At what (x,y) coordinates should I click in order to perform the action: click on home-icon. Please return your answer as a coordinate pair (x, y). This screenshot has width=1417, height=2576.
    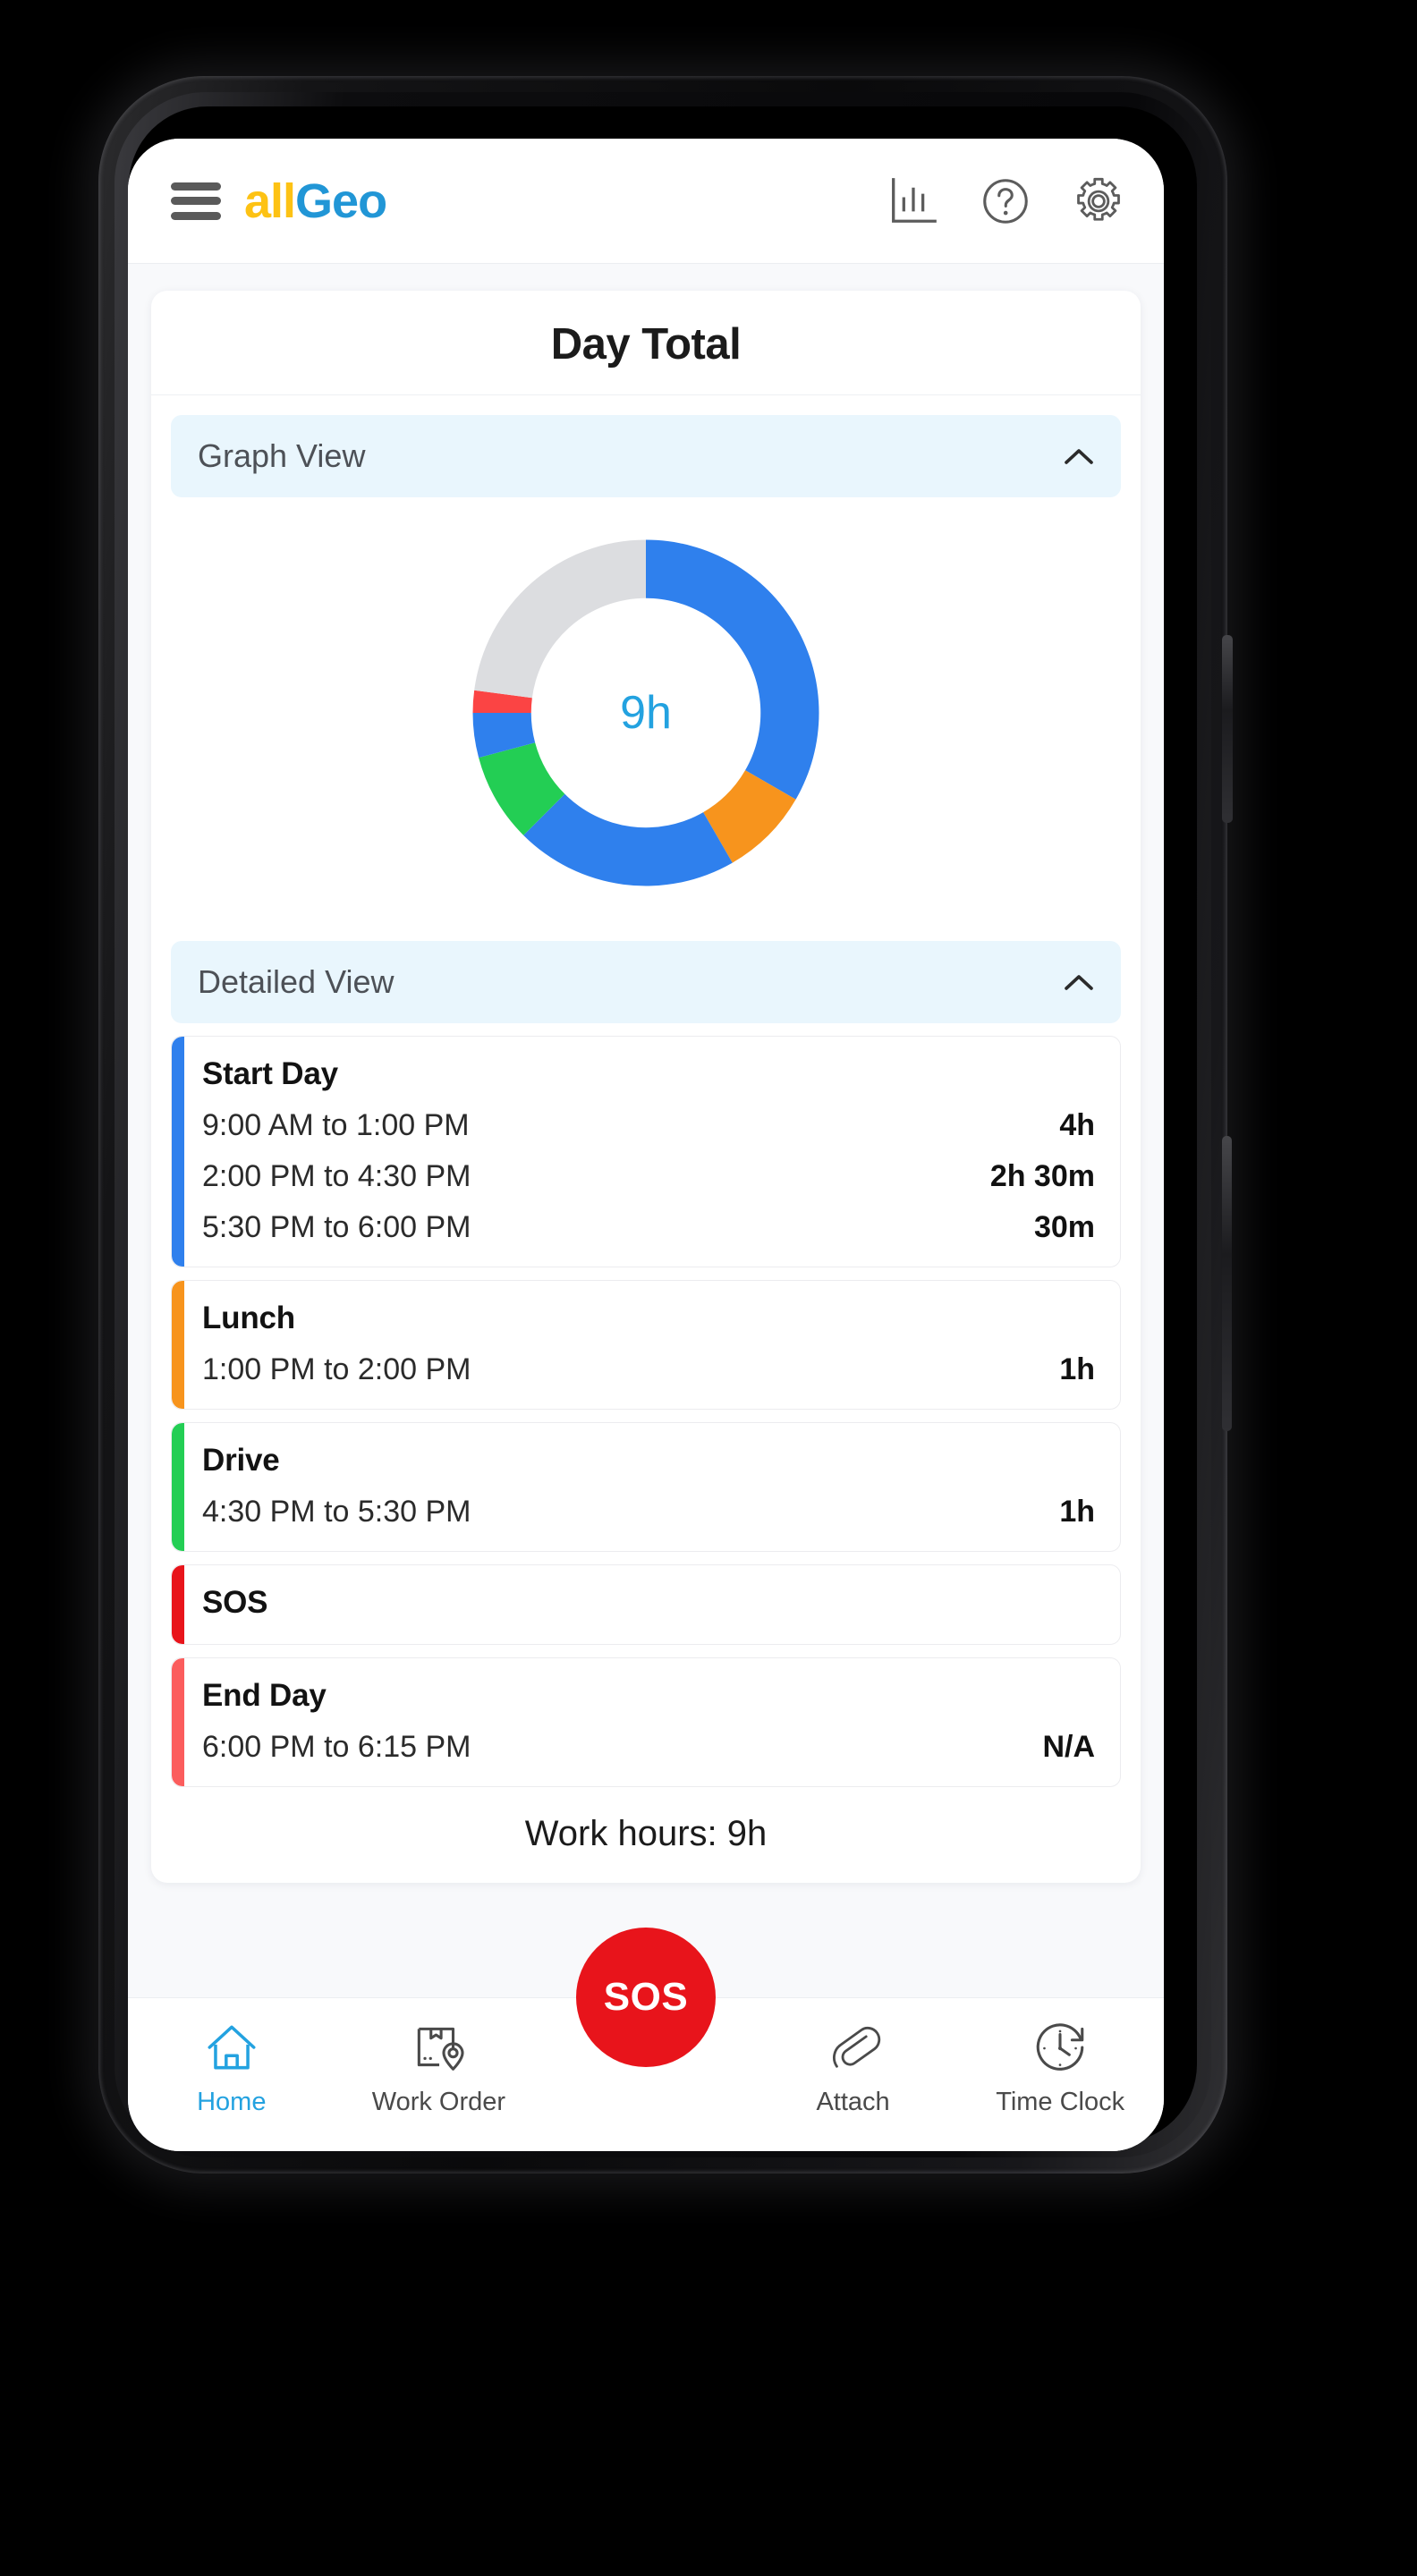
    Looking at the image, I should click on (232, 2047).